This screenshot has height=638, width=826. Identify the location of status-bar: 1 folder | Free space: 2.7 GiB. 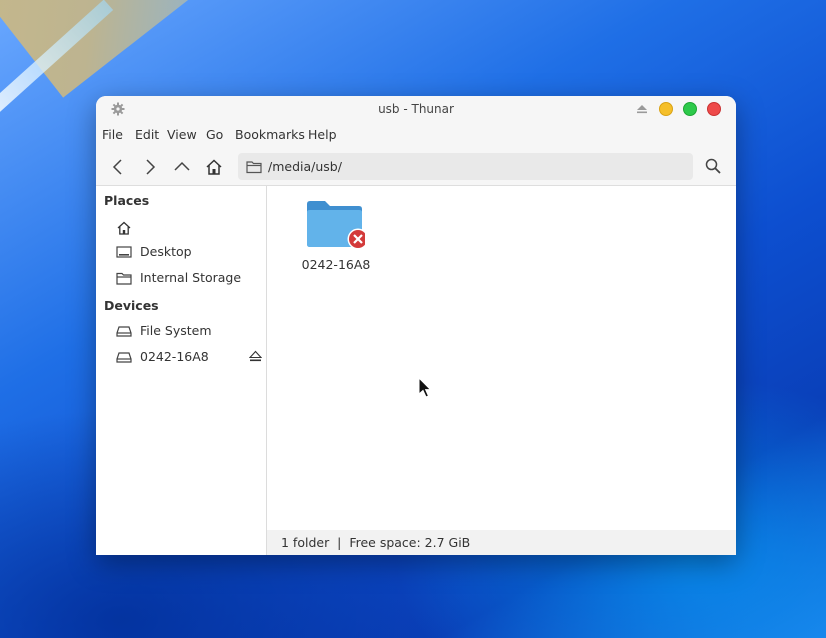
(501, 542).